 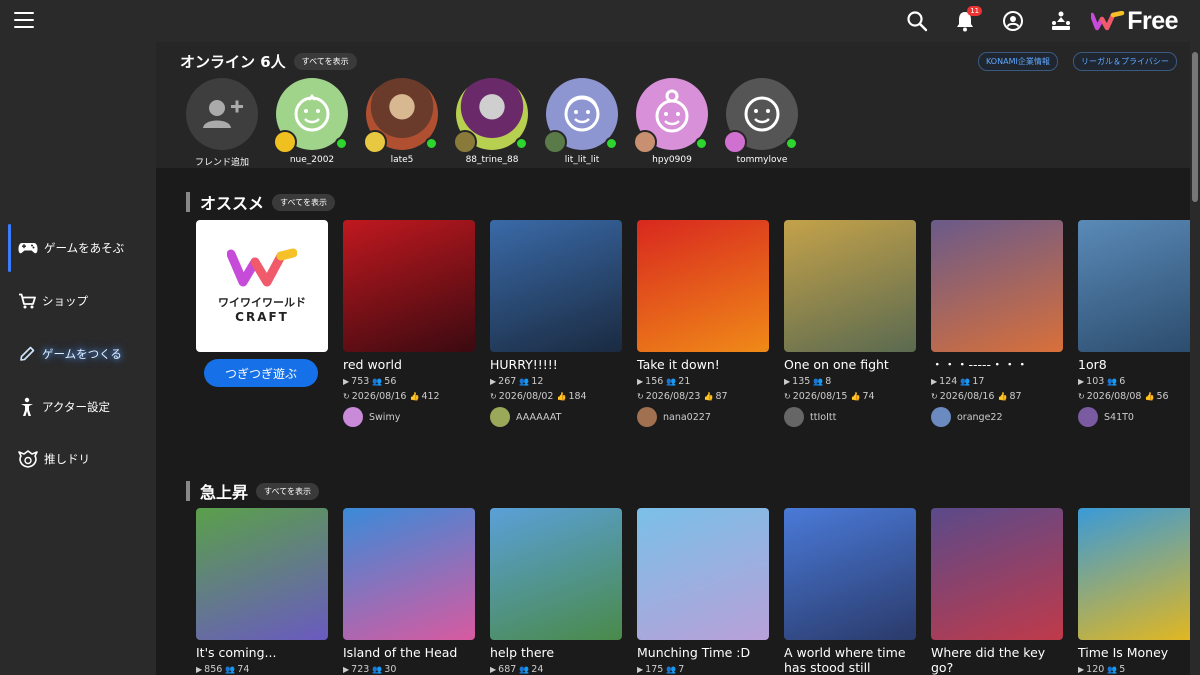 What do you see at coordinates (188, 491) in the screenshot?
I see `section-marker` at bounding box center [188, 491].